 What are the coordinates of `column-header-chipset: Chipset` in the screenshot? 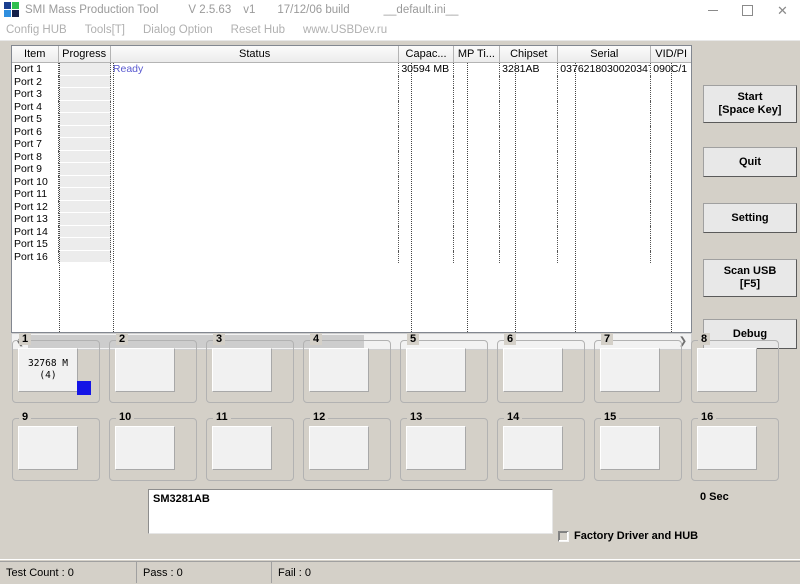 It's located at (529, 54).